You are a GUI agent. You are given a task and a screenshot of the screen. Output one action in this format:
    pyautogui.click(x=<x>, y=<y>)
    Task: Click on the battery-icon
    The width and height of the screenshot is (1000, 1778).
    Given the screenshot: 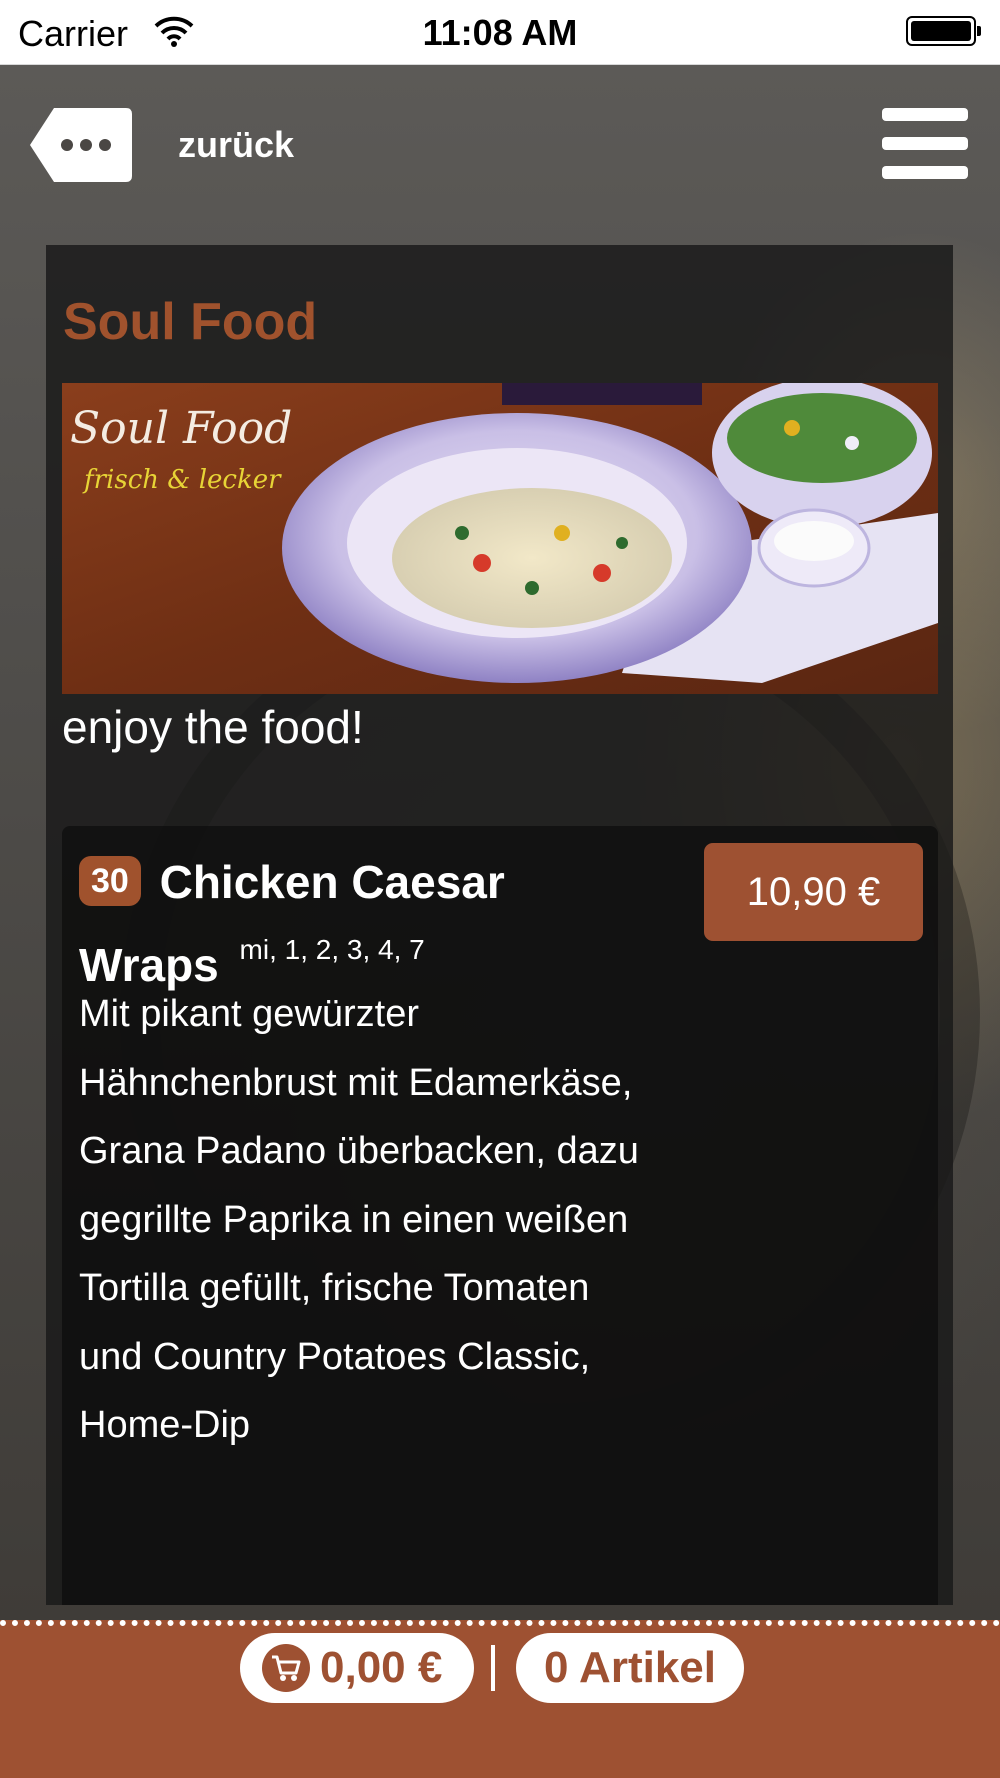 What is the action you would take?
    pyautogui.click(x=943, y=31)
    